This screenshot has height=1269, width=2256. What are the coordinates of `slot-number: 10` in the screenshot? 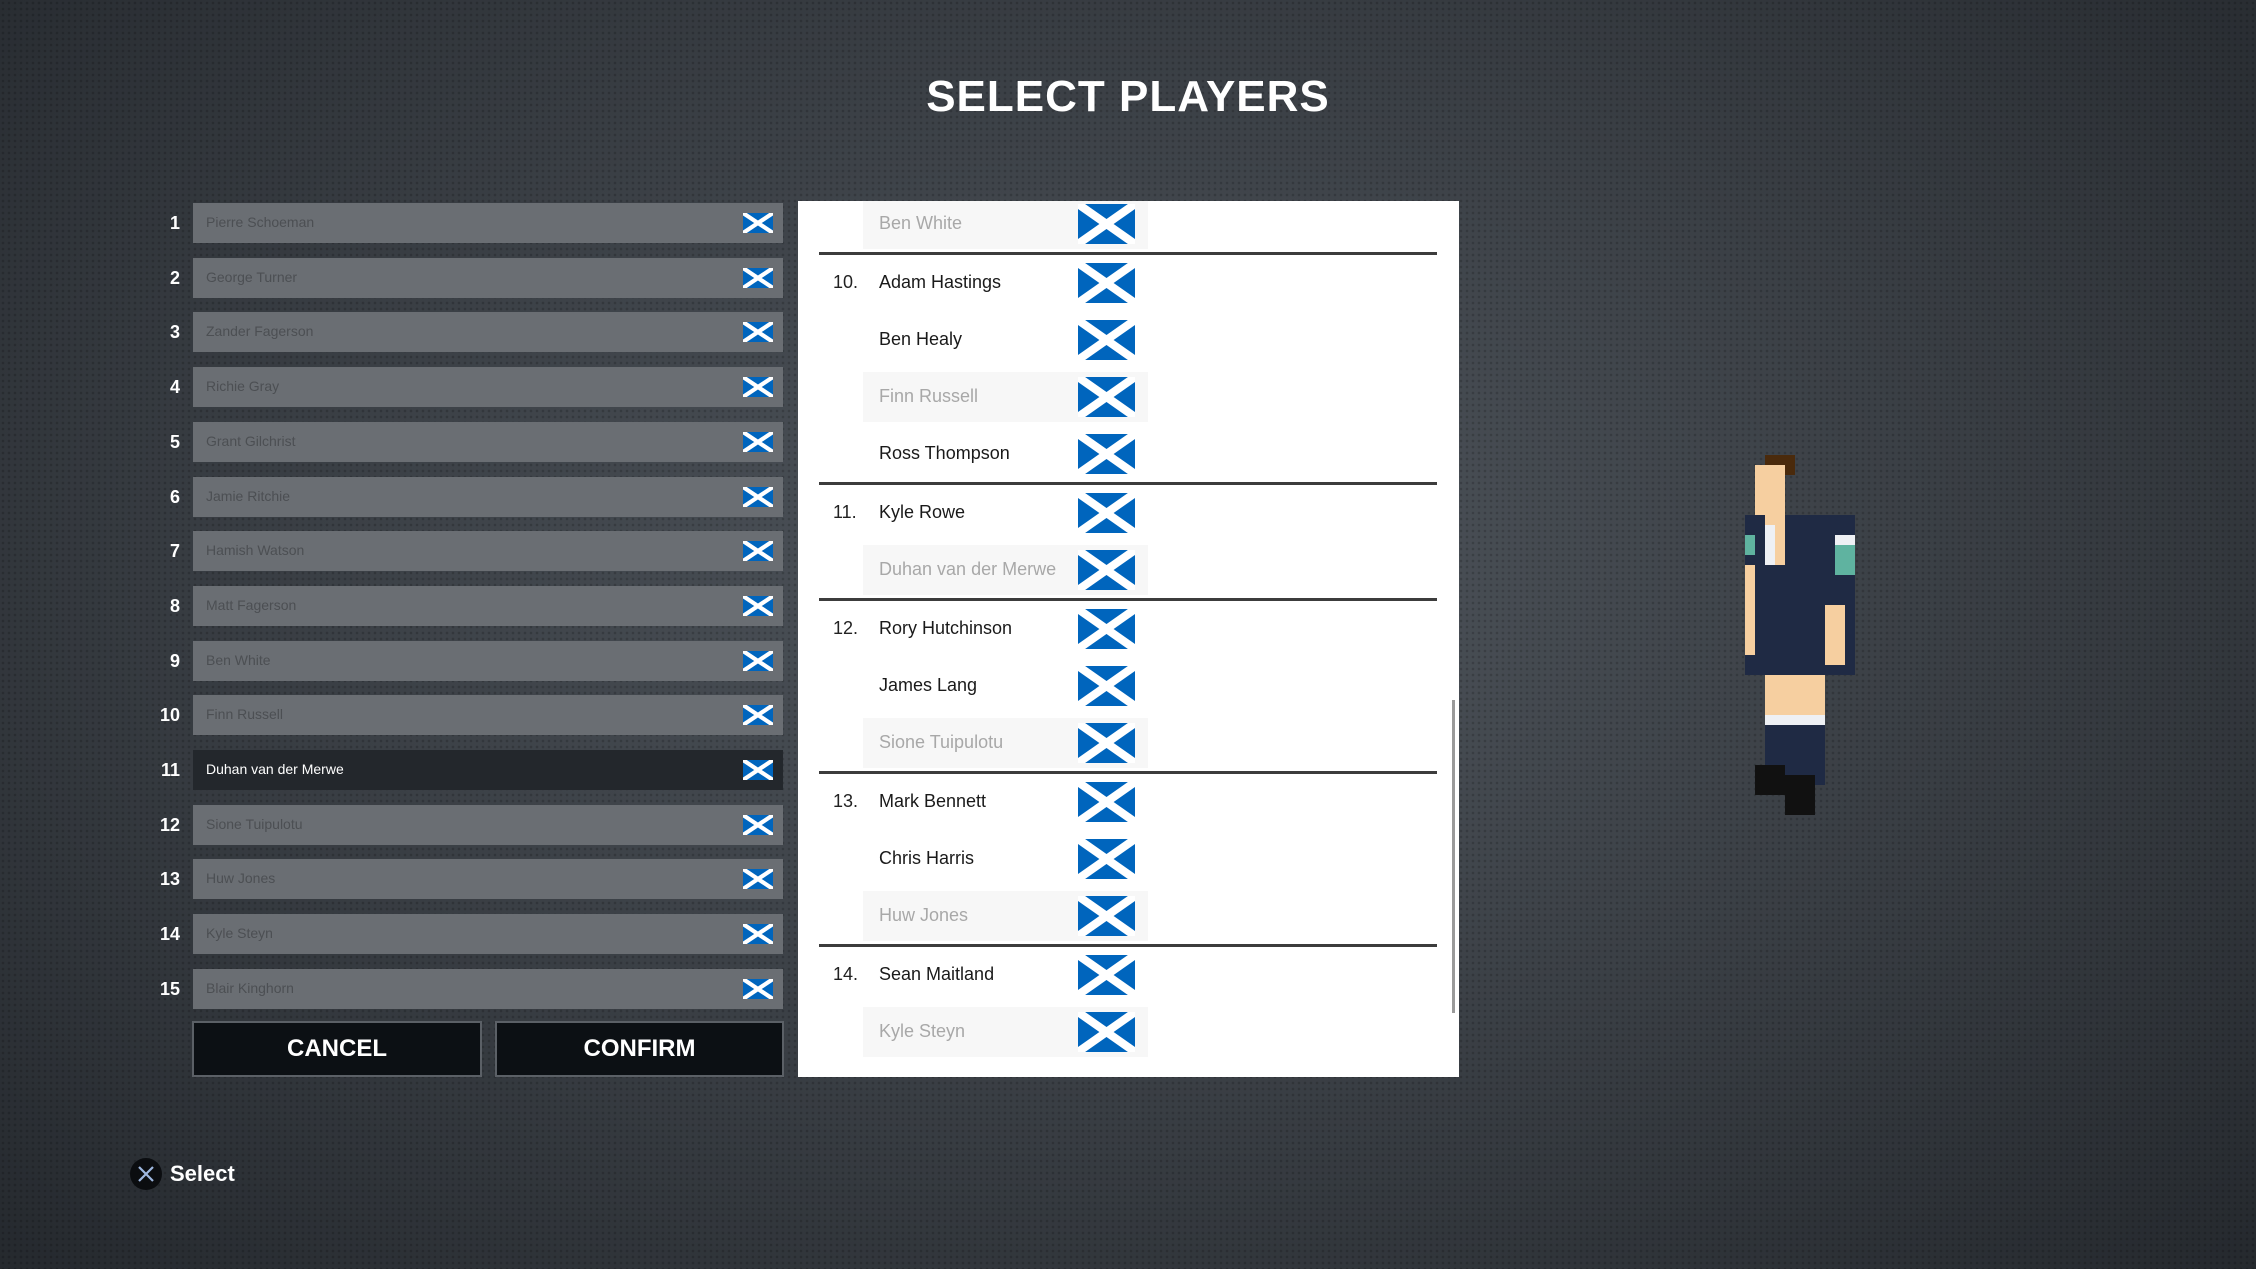 It's located at (169, 715).